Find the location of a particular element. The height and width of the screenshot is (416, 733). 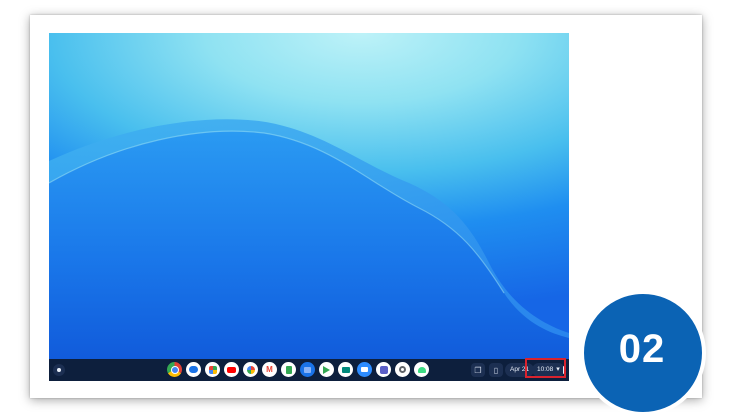

meet-icon is located at coordinates (345, 369).